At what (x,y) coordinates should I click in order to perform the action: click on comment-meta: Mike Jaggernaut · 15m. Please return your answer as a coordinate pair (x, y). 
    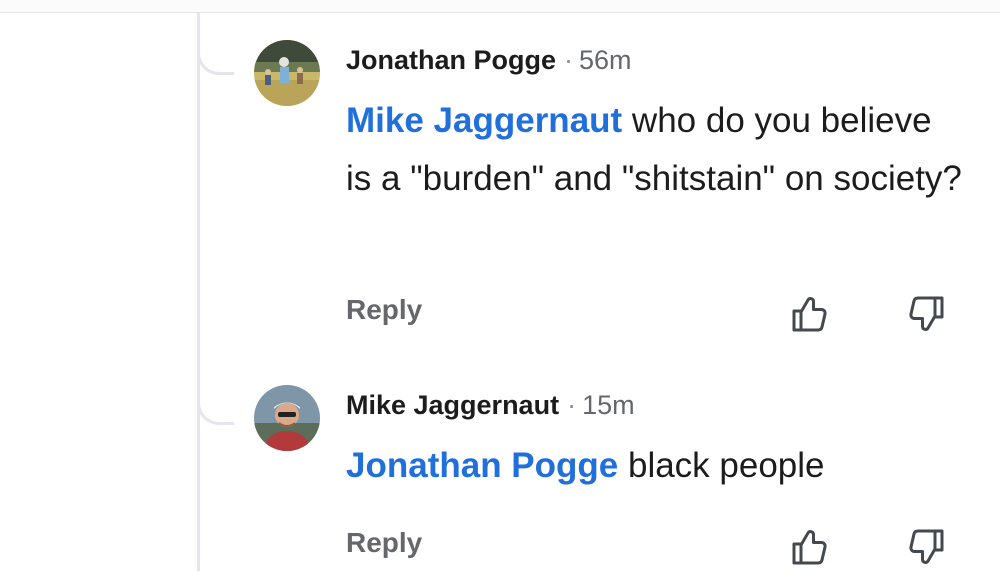
    Looking at the image, I should click on (656, 405).